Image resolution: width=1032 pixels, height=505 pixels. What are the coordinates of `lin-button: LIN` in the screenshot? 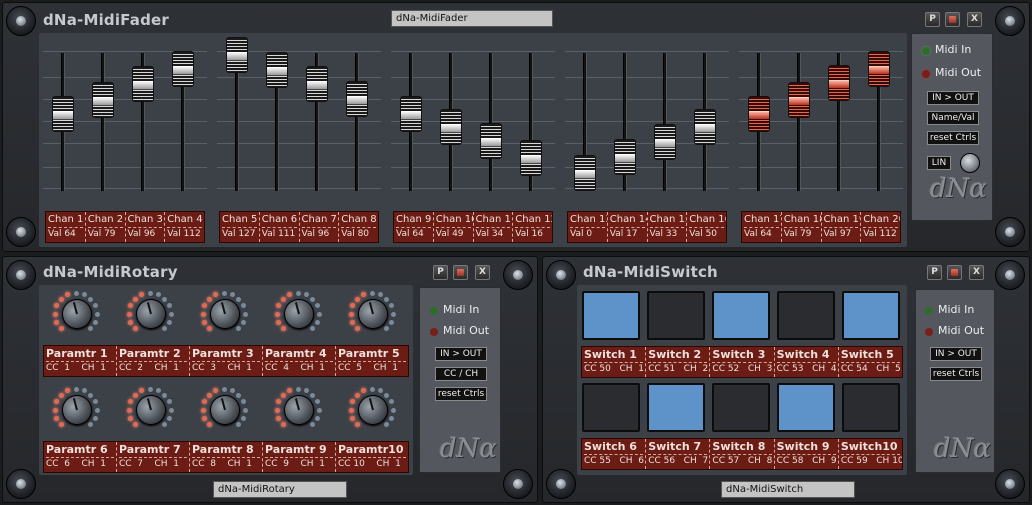 It's located at (939, 163).